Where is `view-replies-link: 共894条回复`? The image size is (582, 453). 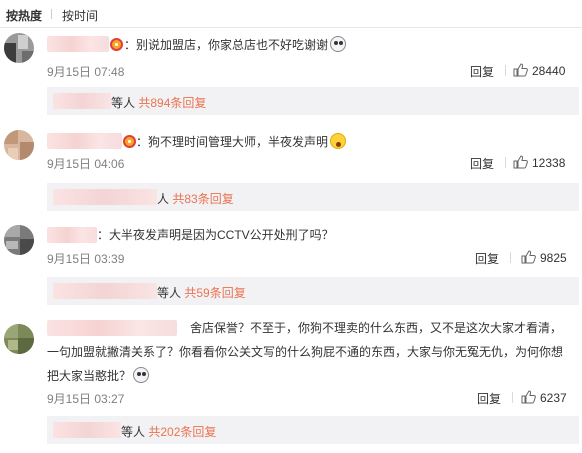 view-replies-link: 共894条回复 is located at coordinates (172, 103).